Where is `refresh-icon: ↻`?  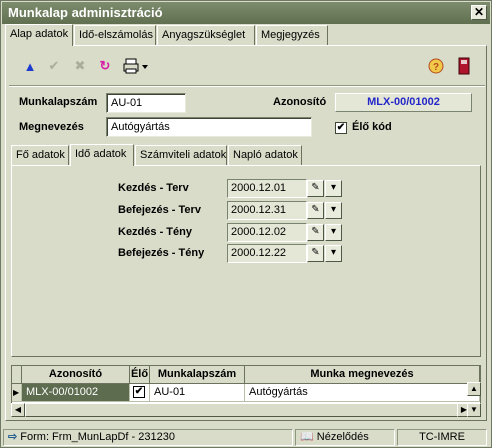
refresh-icon: ↻ is located at coordinates (105, 66).